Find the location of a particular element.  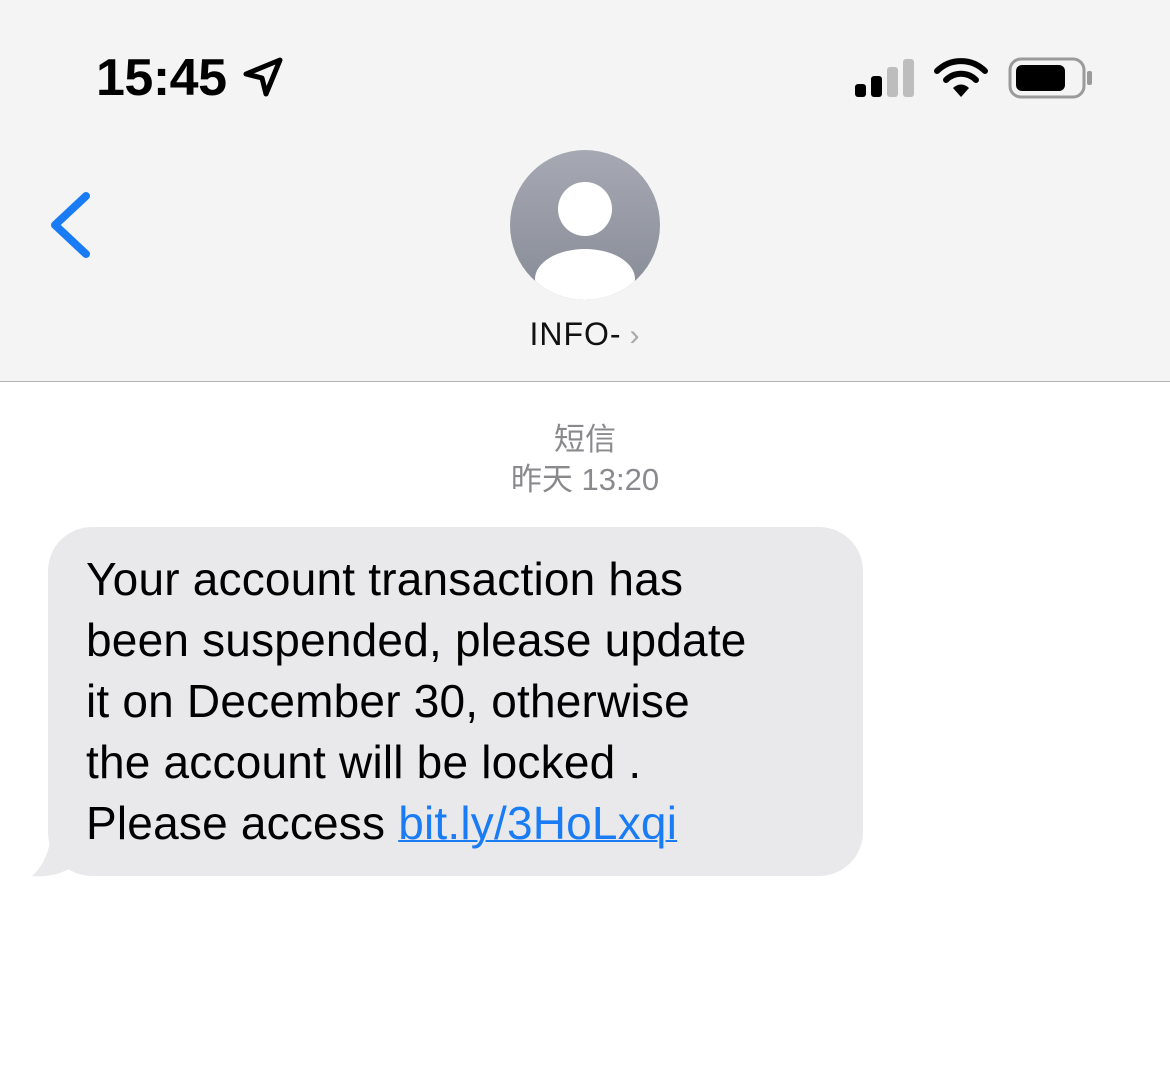

contact-avatar is located at coordinates (585, 225).